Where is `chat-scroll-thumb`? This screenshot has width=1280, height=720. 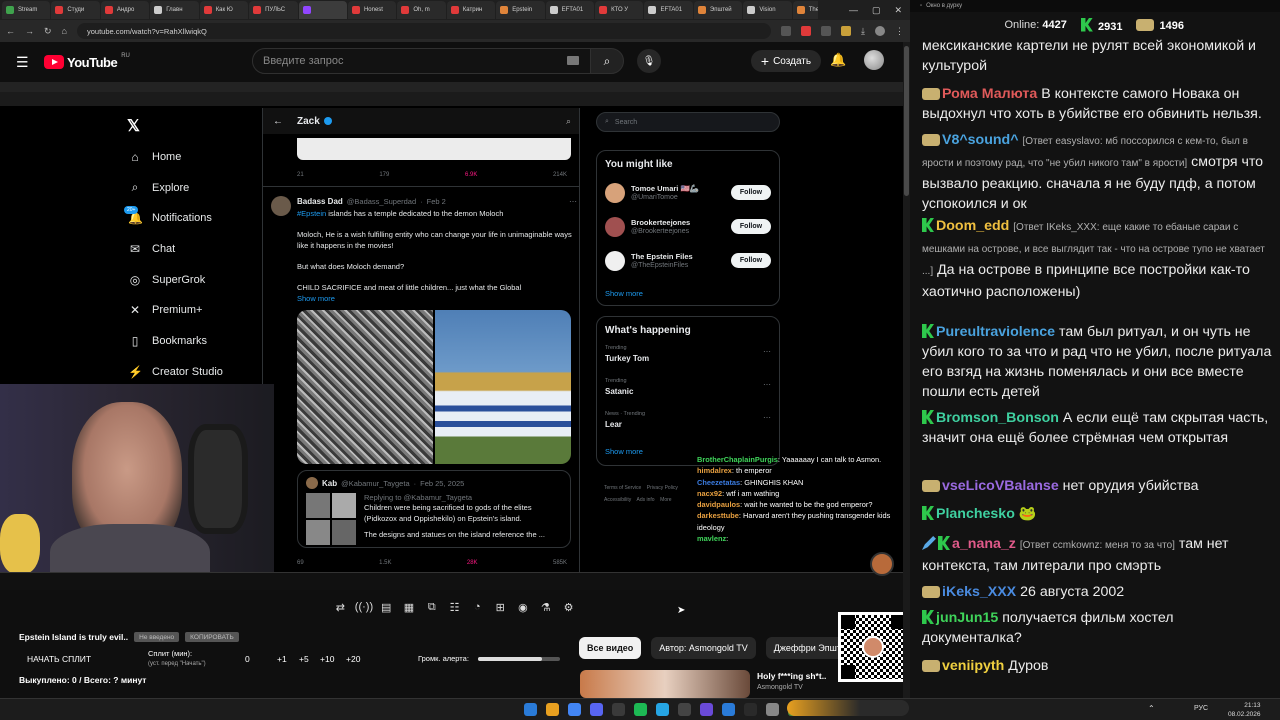 chat-scroll-thumb is located at coordinates (906, 121).